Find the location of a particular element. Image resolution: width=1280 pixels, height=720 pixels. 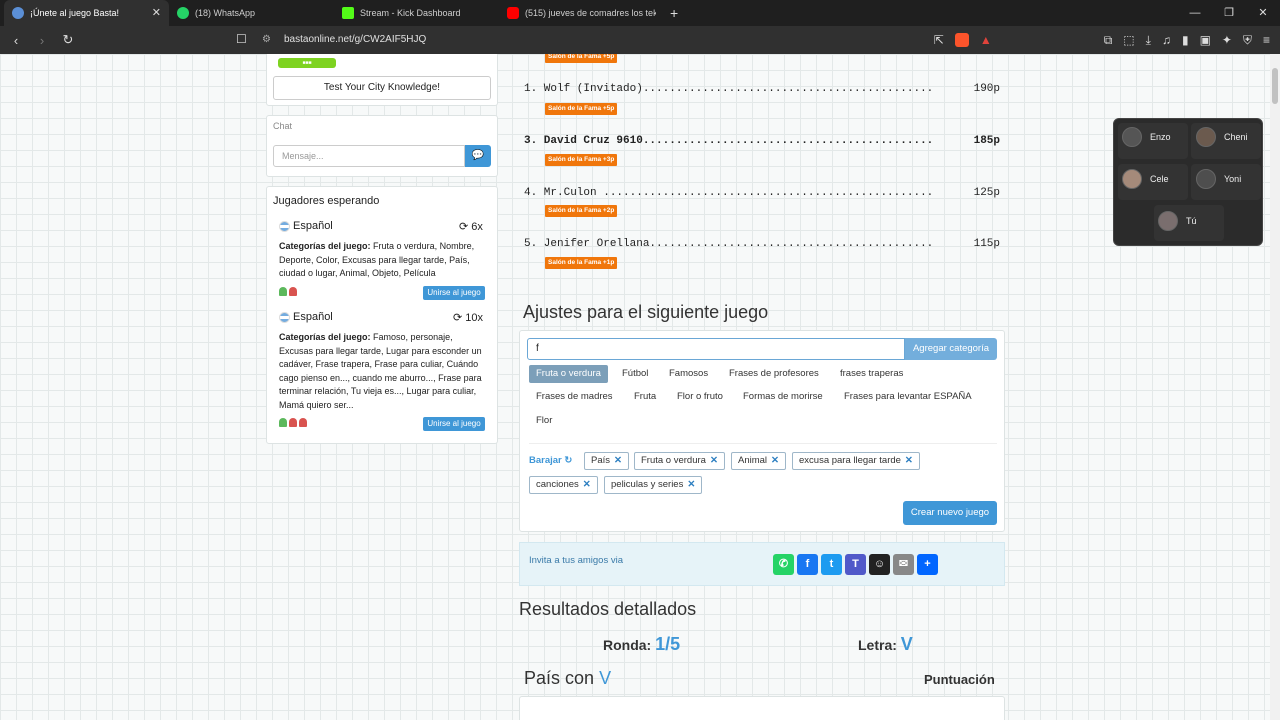

suggestion-item: Formas de morirse is located at coordinates (783, 397).